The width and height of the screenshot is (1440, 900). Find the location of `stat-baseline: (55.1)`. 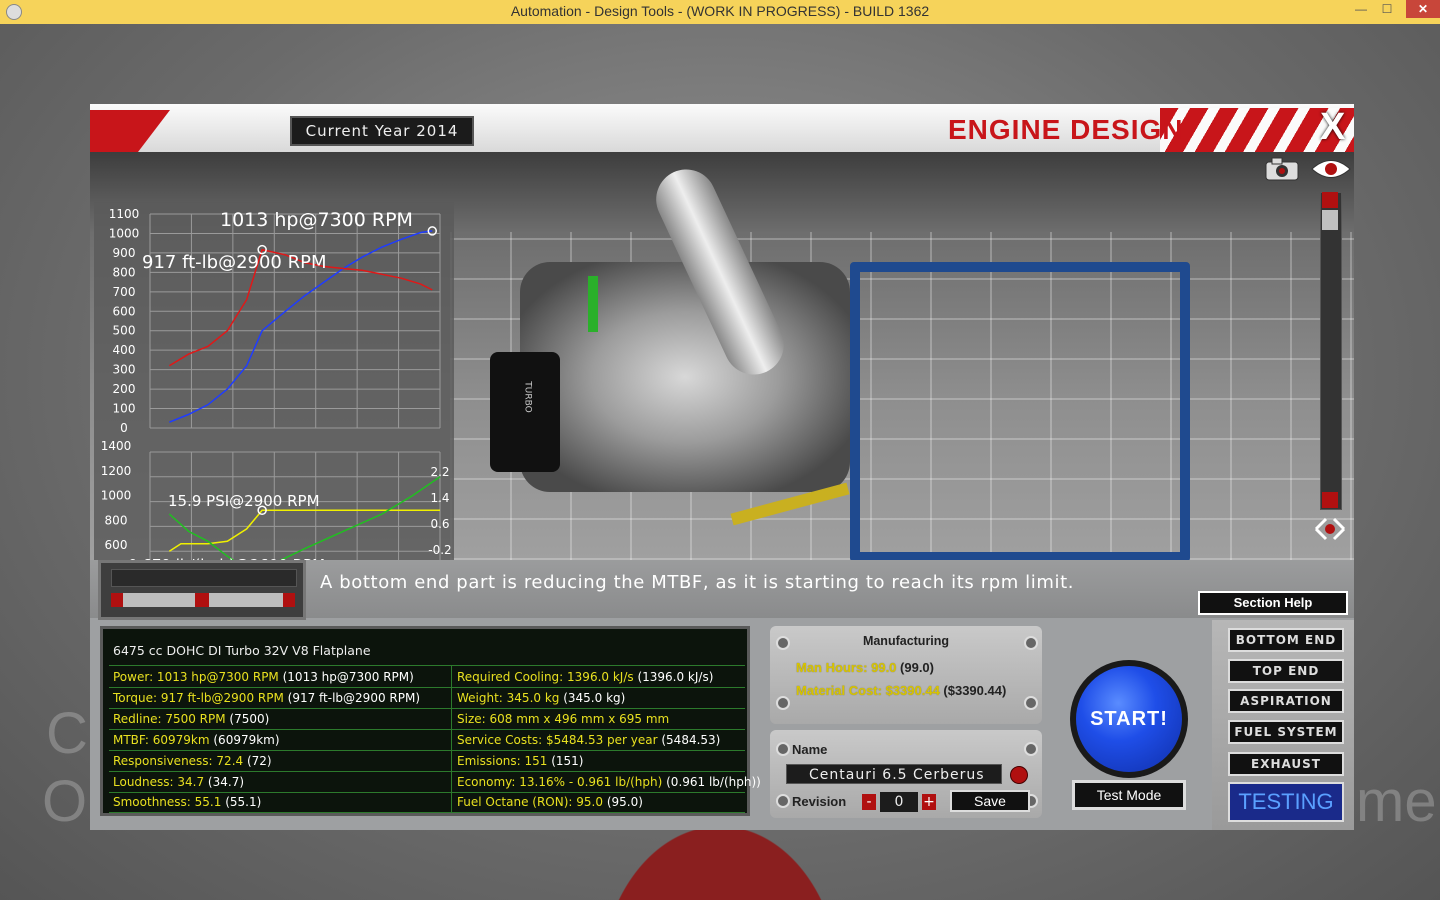

stat-baseline: (55.1) is located at coordinates (241, 802).